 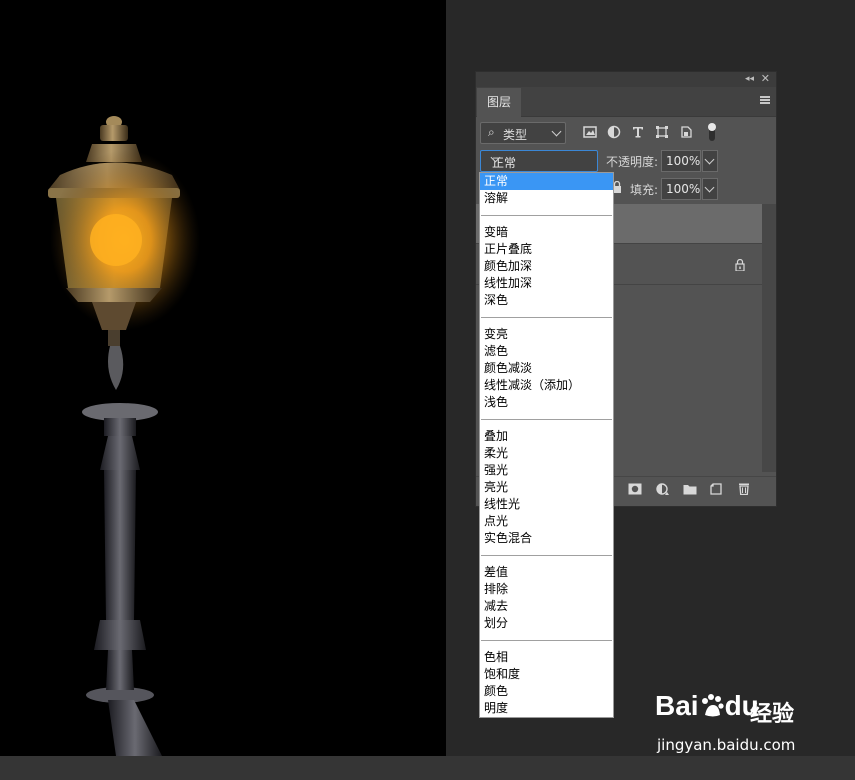 What do you see at coordinates (546, 436) in the screenshot?
I see `blend-option-overlay: 叠加` at bounding box center [546, 436].